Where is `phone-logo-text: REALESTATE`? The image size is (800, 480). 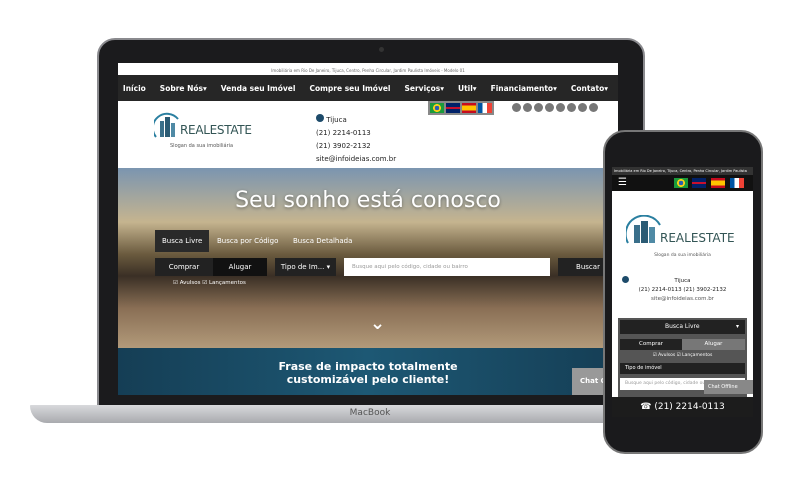
phone-logo-text: REALESTATE is located at coordinates (697, 238).